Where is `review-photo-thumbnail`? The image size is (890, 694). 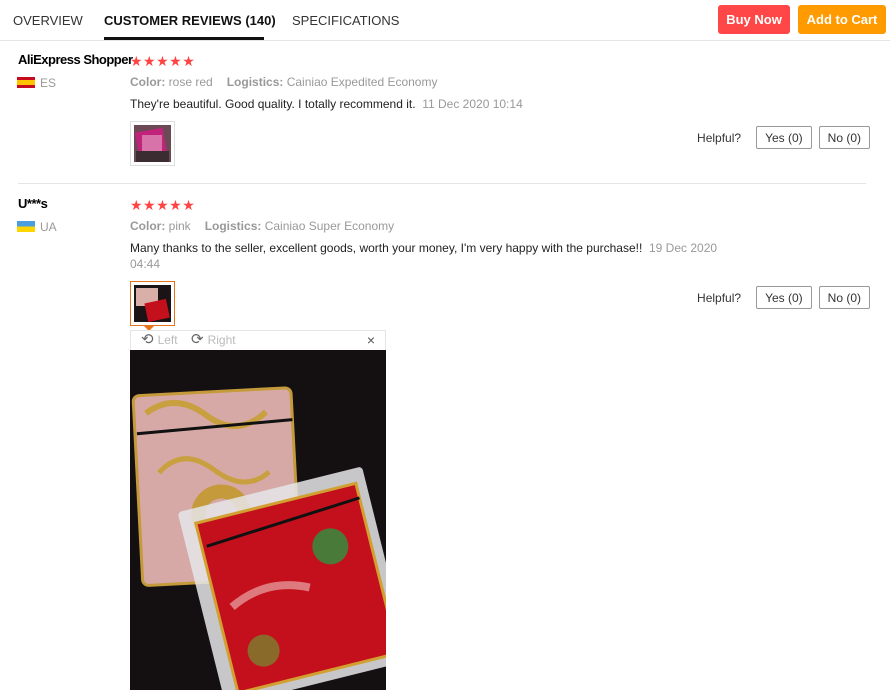
review-photo-thumbnail is located at coordinates (152, 303).